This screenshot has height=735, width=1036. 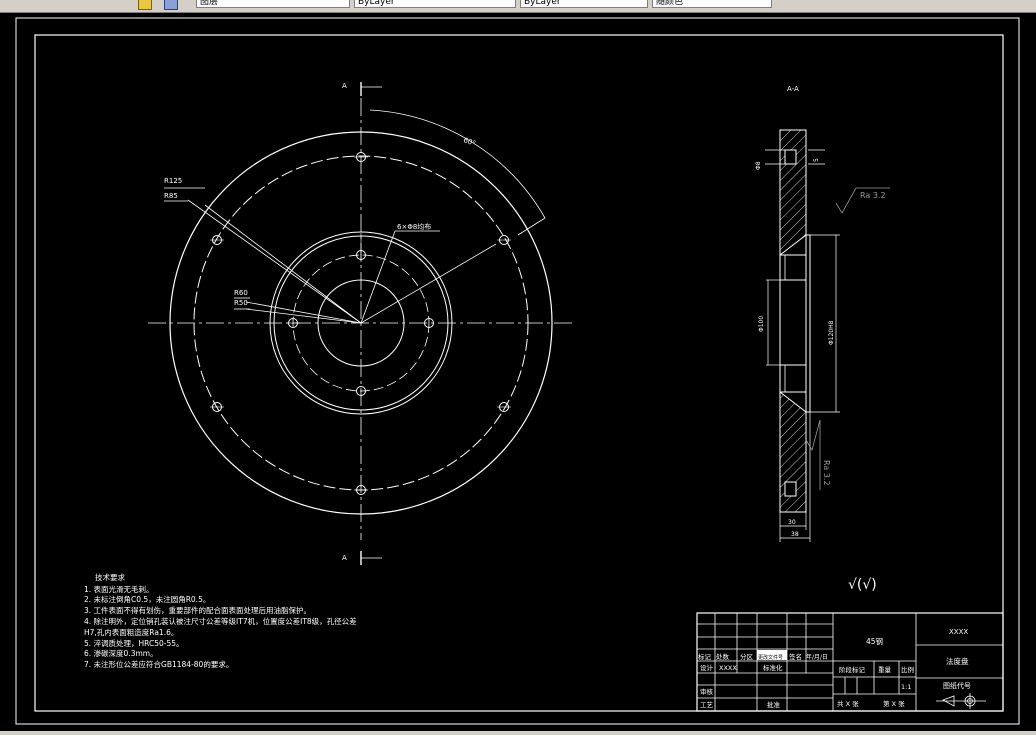 What do you see at coordinates (145, 5) in the screenshot?
I see `layer-icon` at bounding box center [145, 5].